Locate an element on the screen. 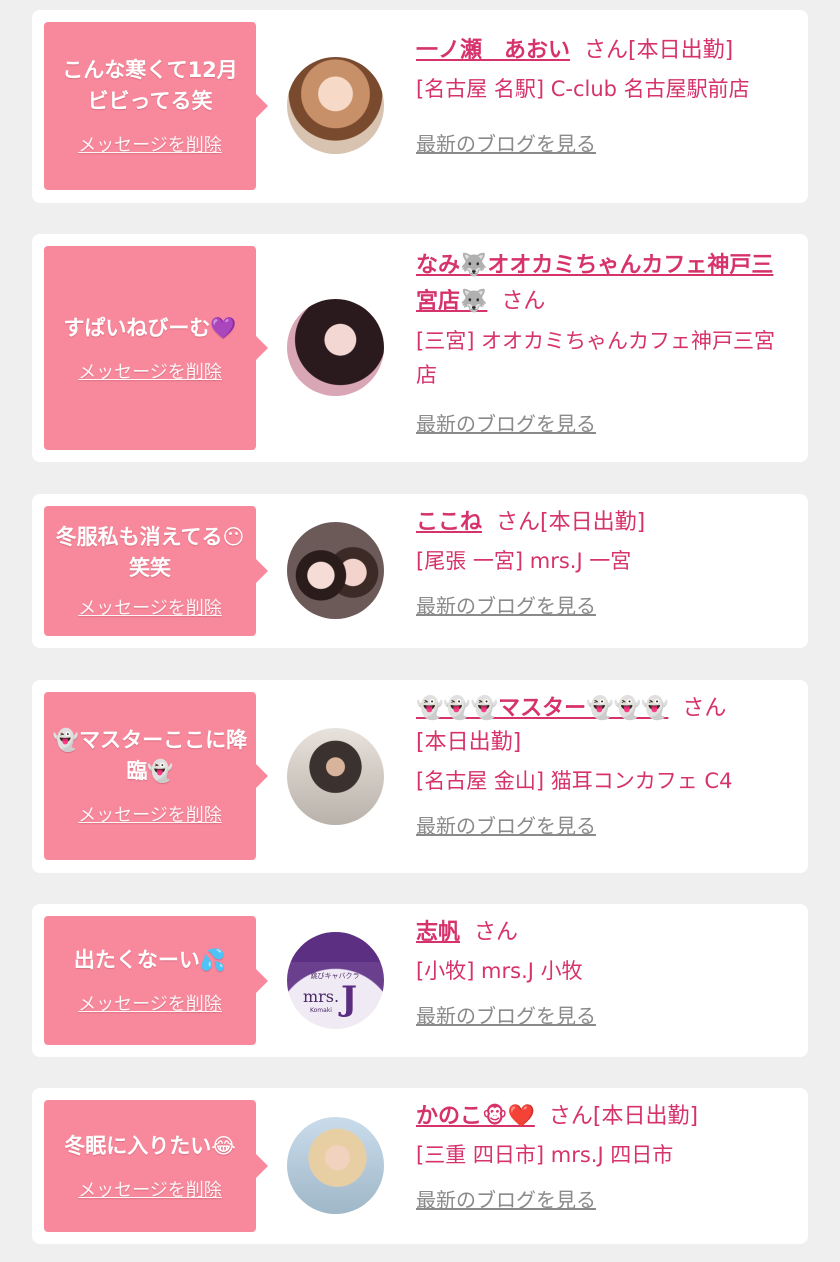 The image size is (840, 1262). shop-logo-avatar: 跳びキャバクラ mrs. J Komaki is located at coordinates (335, 980).